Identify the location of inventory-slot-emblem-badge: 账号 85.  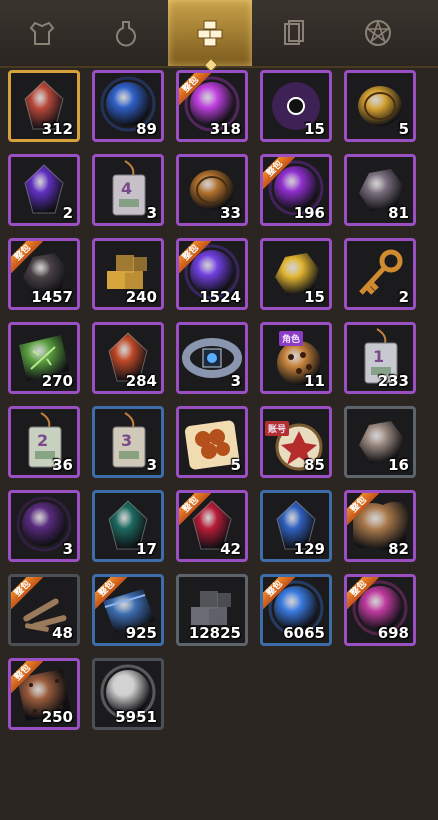
(296, 442).